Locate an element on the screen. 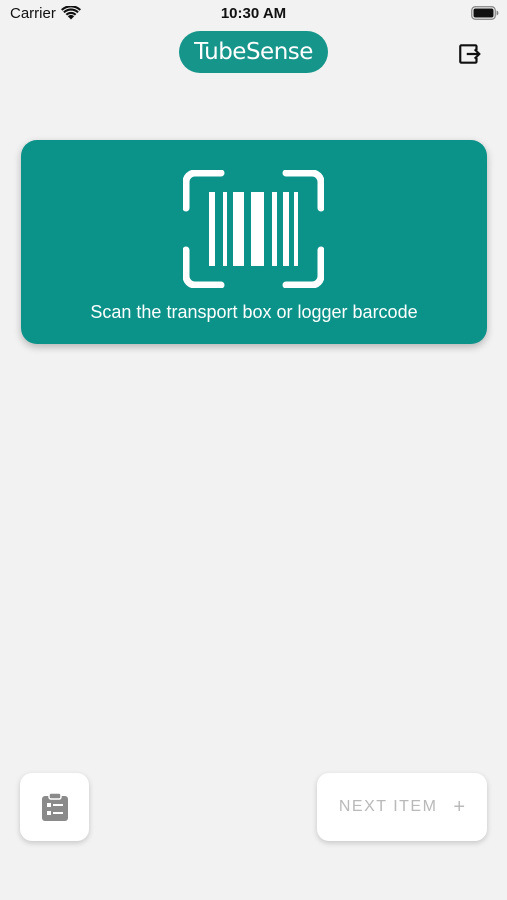 Image resolution: width=507 pixels, height=900 pixels. battery-icon is located at coordinates (485, 13).